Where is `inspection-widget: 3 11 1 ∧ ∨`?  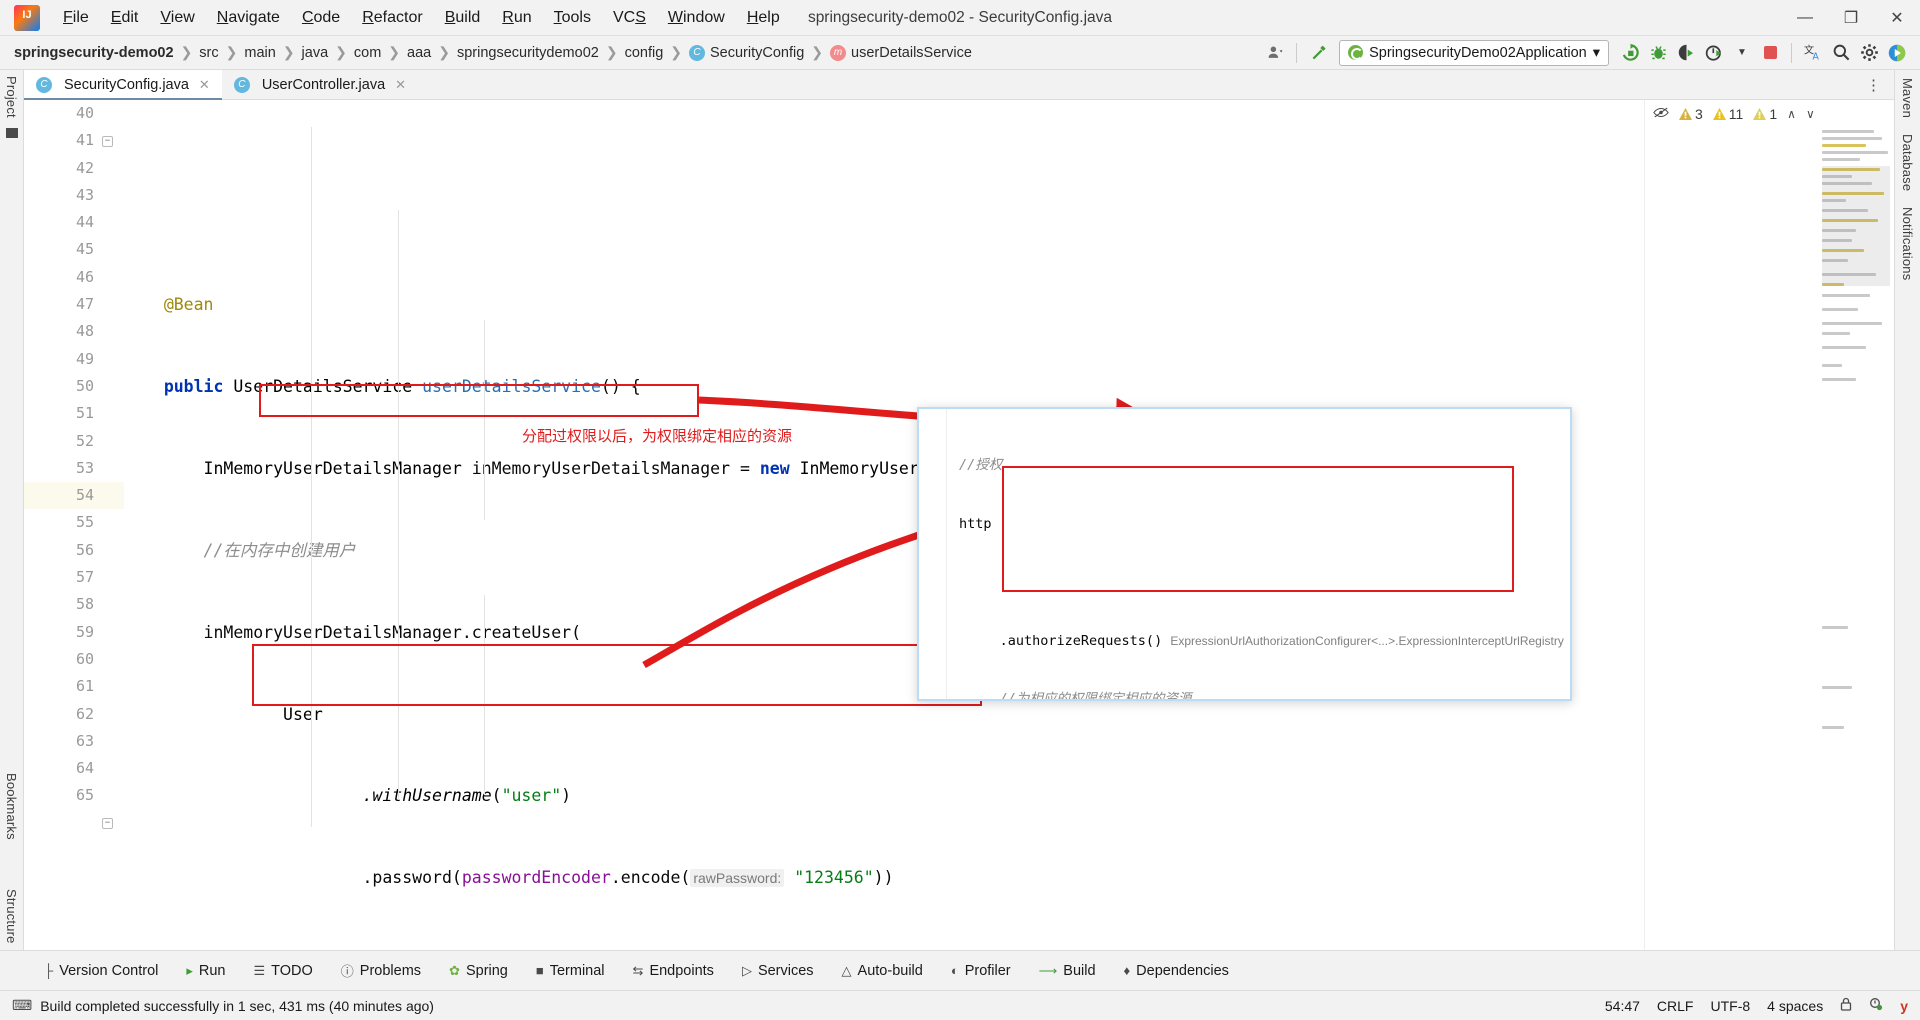 inspection-widget: 3 11 1 ∧ ∨ is located at coordinates (1734, 114).